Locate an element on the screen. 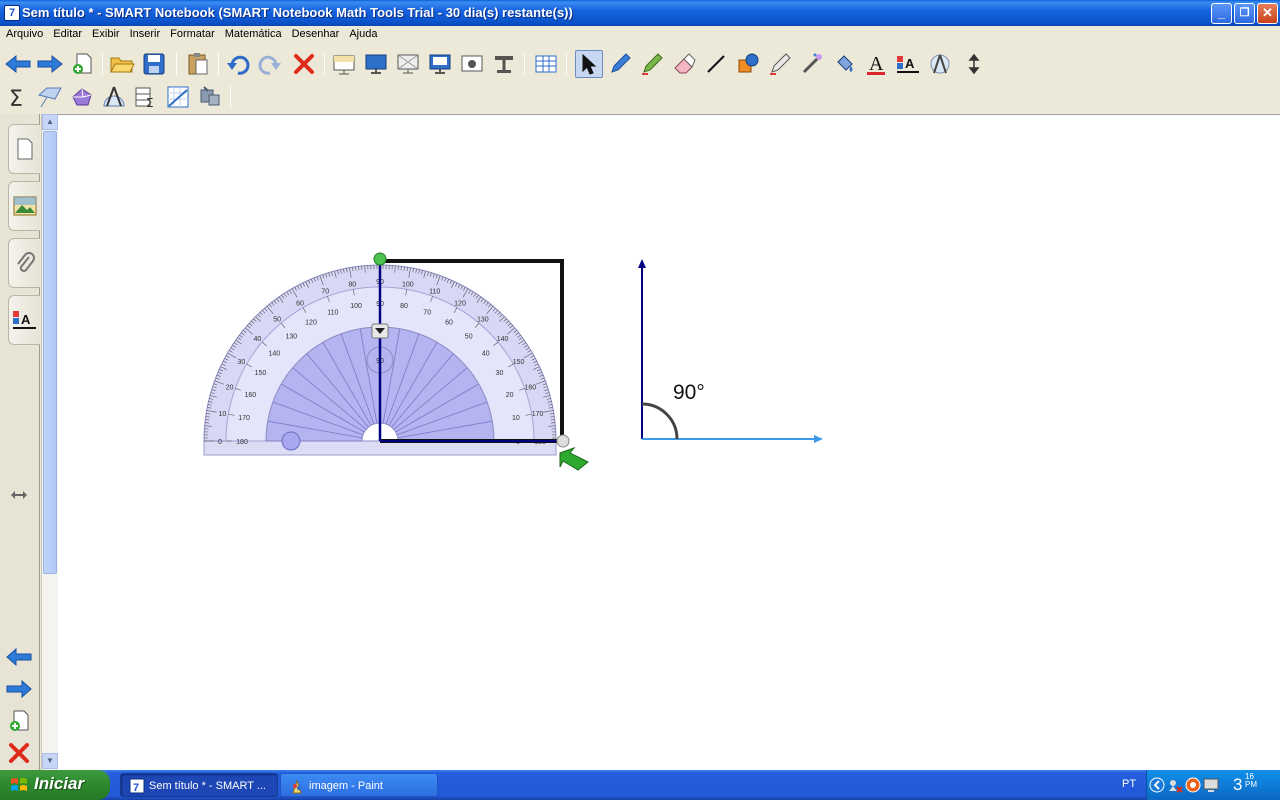 The width and height of the screenshot is (1280, 800). language-indicator: PT is located at coordinates (1129, 784).